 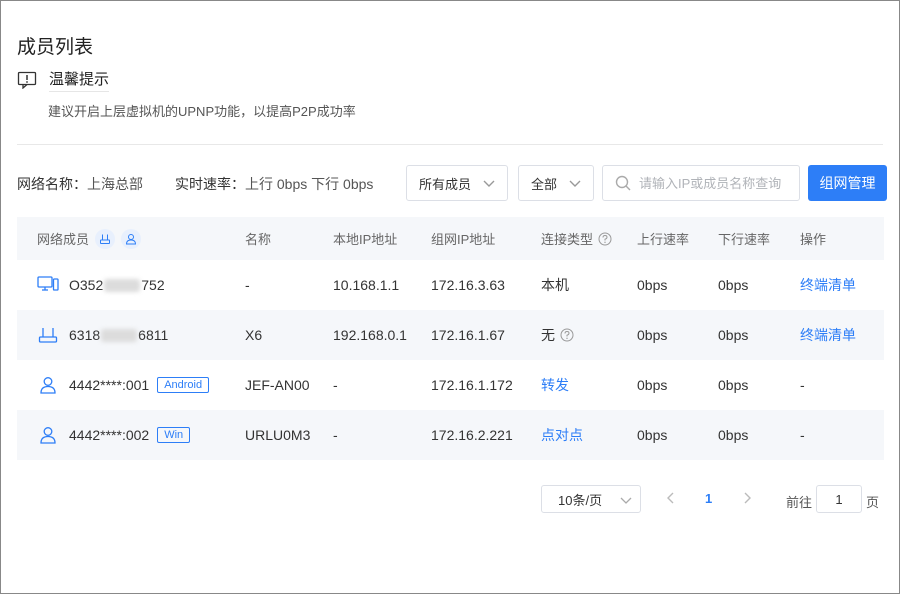 I want to click on member-filter-select: 所有成员, so click(x=457, y=183).